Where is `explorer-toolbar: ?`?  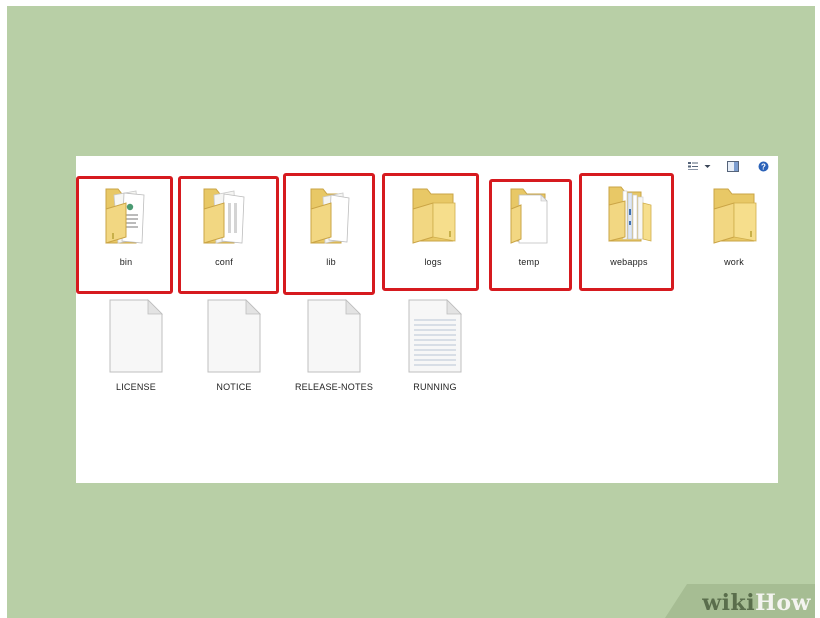
explorer-toolbar: ? is located at coordinates (728, 165).